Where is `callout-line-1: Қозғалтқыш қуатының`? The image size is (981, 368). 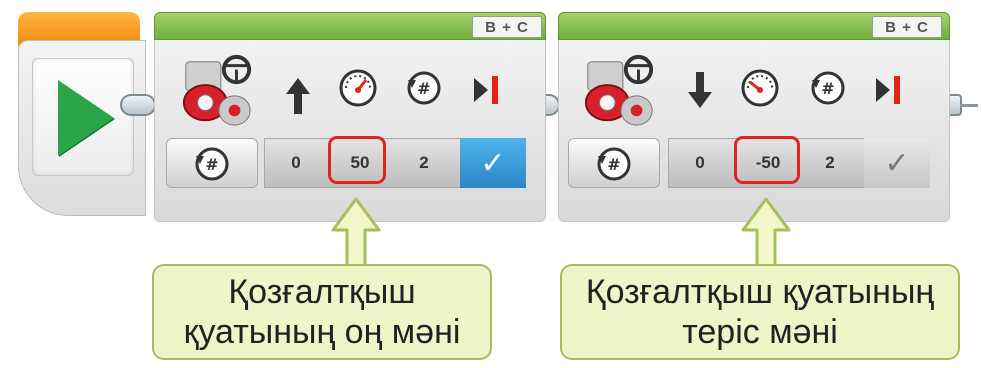
callout-line-1: Қозғалтқыш қуатының is located at coordinates (760, 292).